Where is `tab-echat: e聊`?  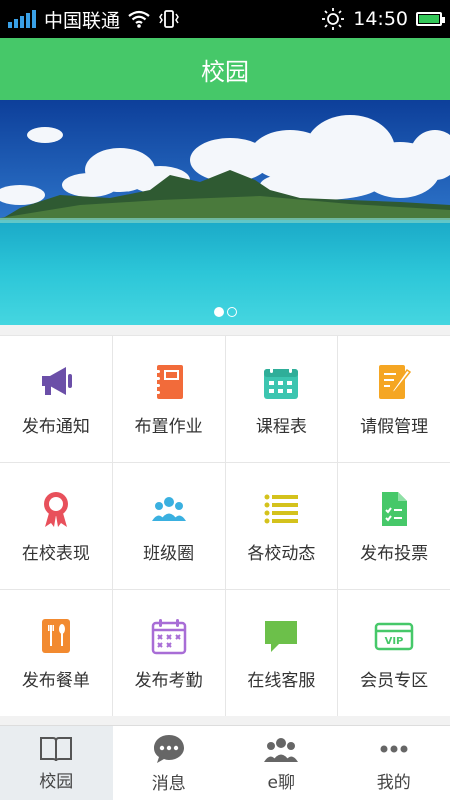
tab-echat: e聊 is located at coordinates (281, 763).